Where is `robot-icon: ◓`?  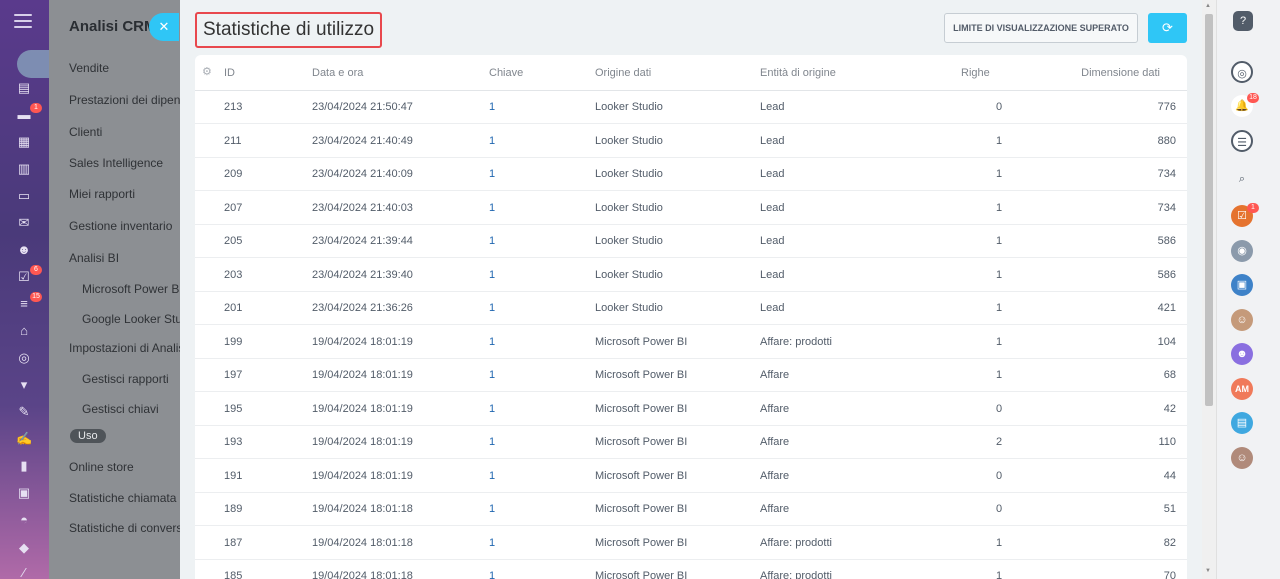
robot-icon: ◓ is located at coordinates (24, 520).